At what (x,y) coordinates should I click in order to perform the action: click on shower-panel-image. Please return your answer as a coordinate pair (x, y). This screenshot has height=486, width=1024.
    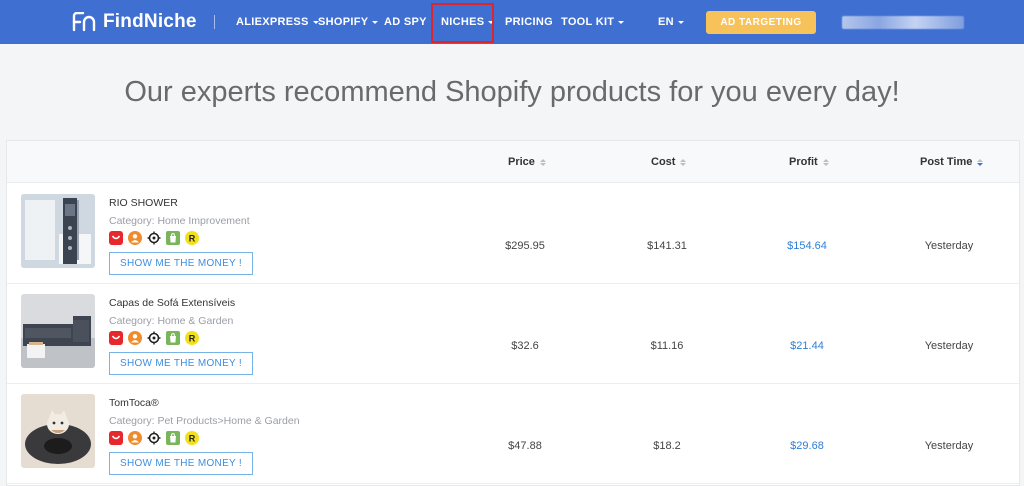
    Looking at the image, I should click on (58, 231).